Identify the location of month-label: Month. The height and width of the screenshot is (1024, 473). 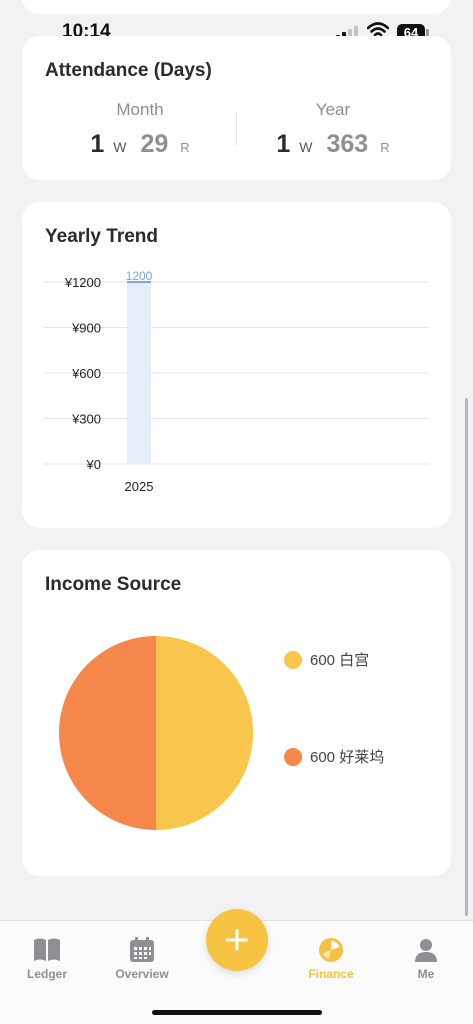
(140, 109).